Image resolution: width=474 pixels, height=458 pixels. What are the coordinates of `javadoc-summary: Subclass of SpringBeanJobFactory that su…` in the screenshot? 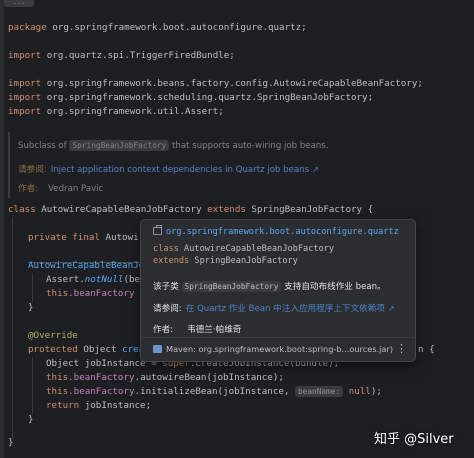 It's located at (173, 145).